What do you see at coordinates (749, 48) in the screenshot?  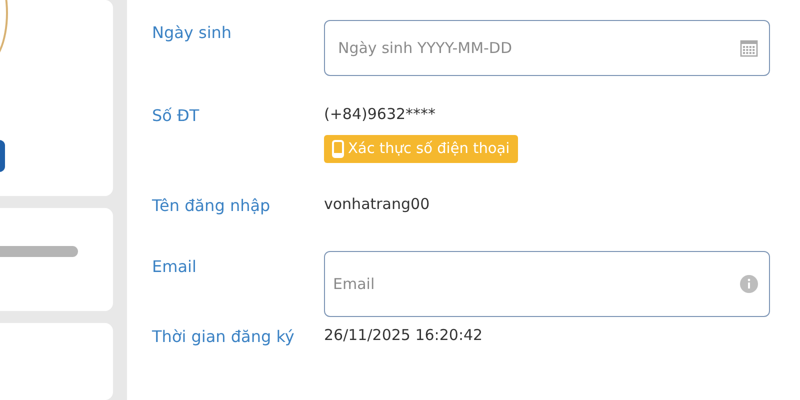 I see `calendar-icon` at bounding box center [749, 48].